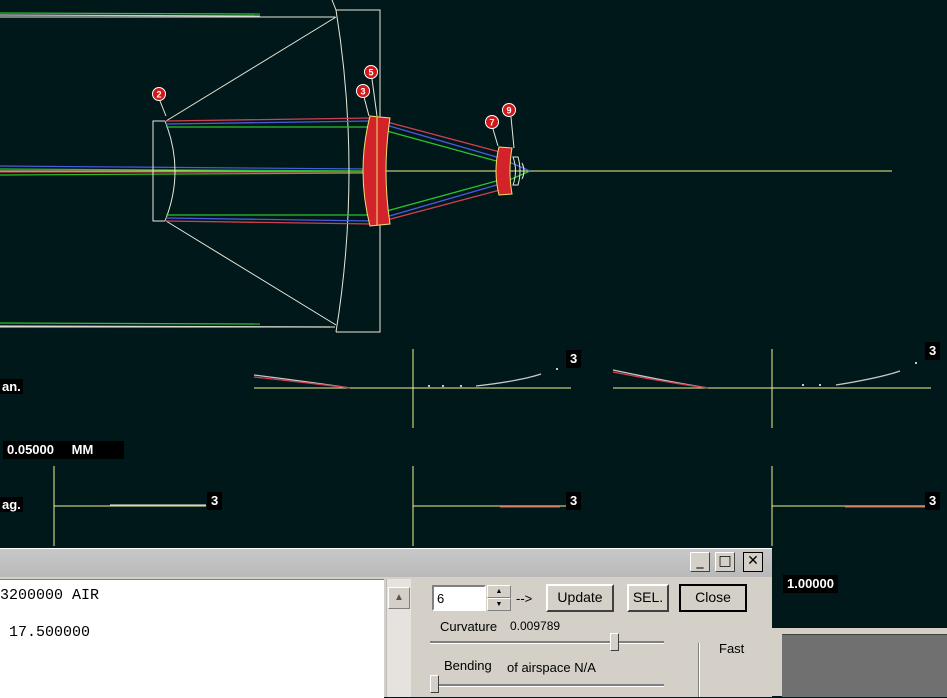 The width and height of the screenshot is (947, 698). What do you see at coordinates (376, 171) in the screenshot?
I see `lens-element-large` at bounding box center [376, 171].